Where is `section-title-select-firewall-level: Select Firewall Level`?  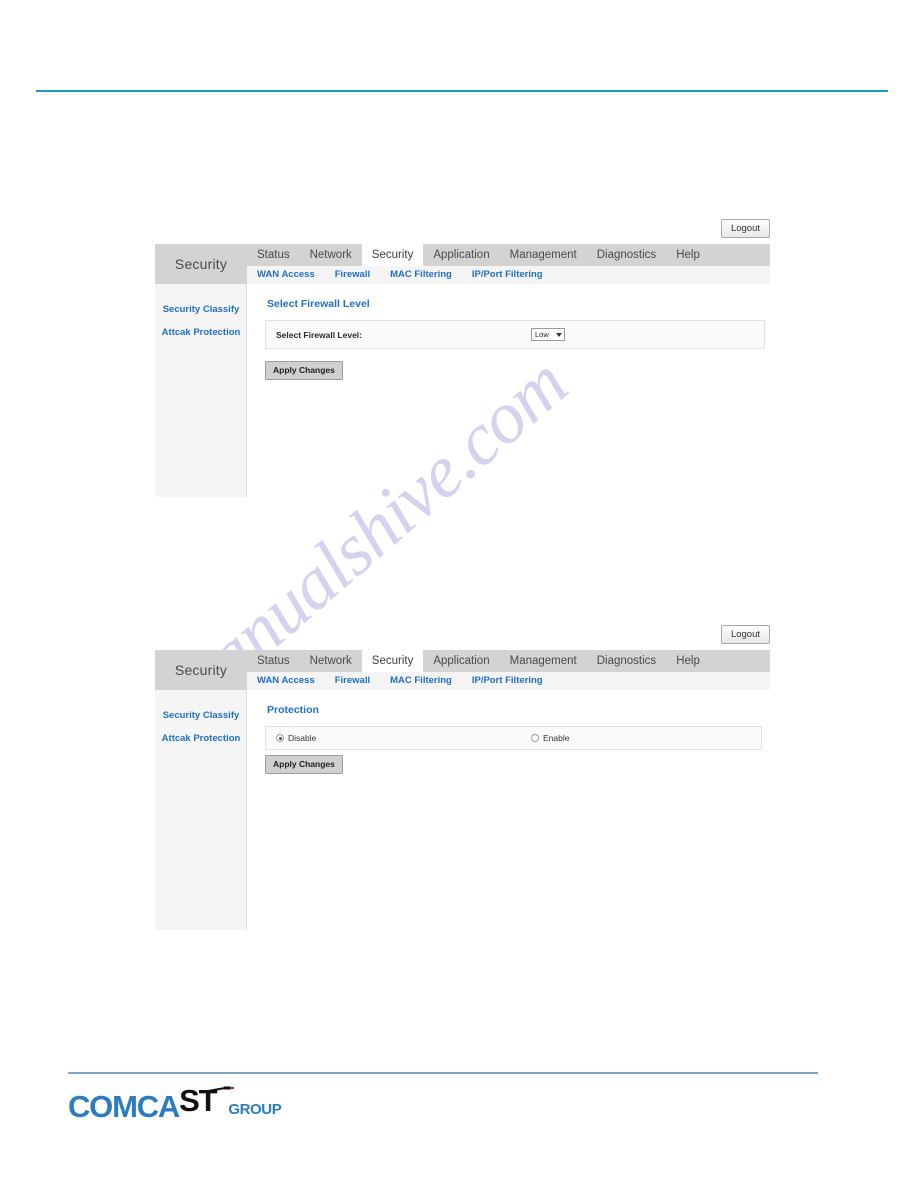
section-title-select-firewall-level: Select Firewall Level is located at coordinates (318, 304).